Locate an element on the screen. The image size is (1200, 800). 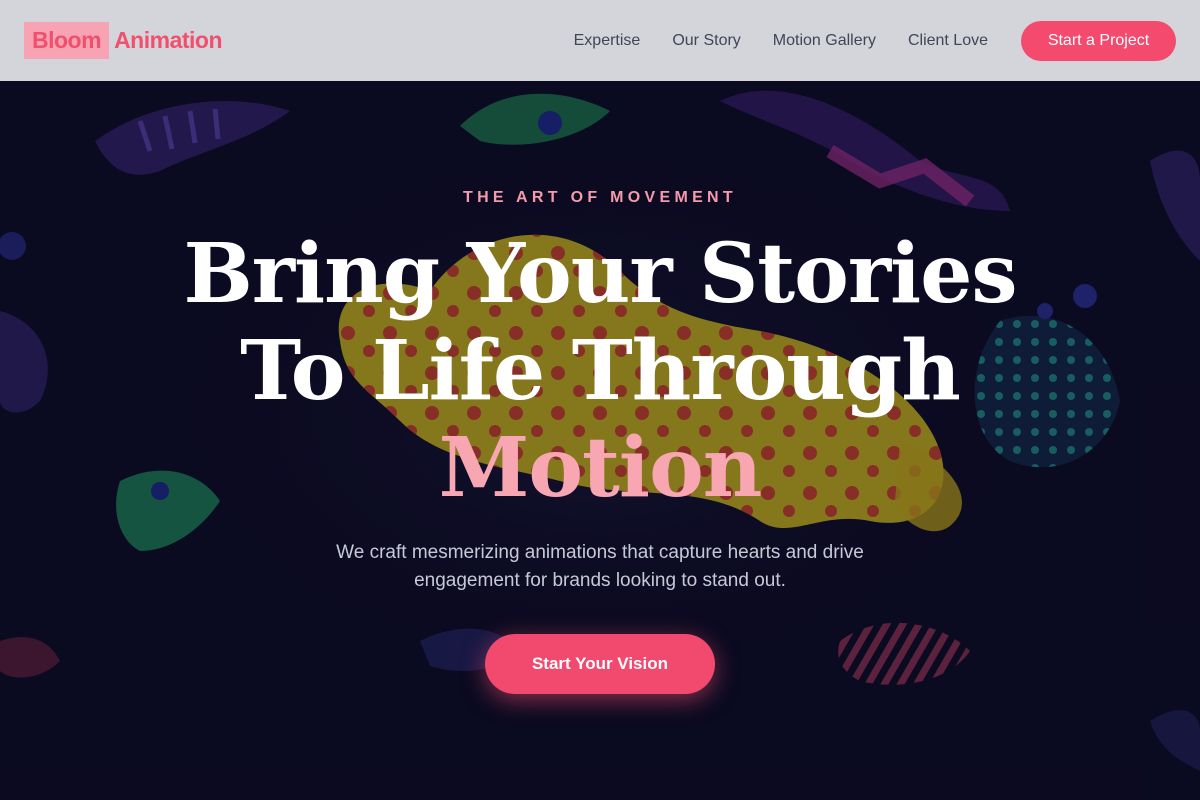
nav-link-expertise: Expertise is located at coordinates (607, 41).